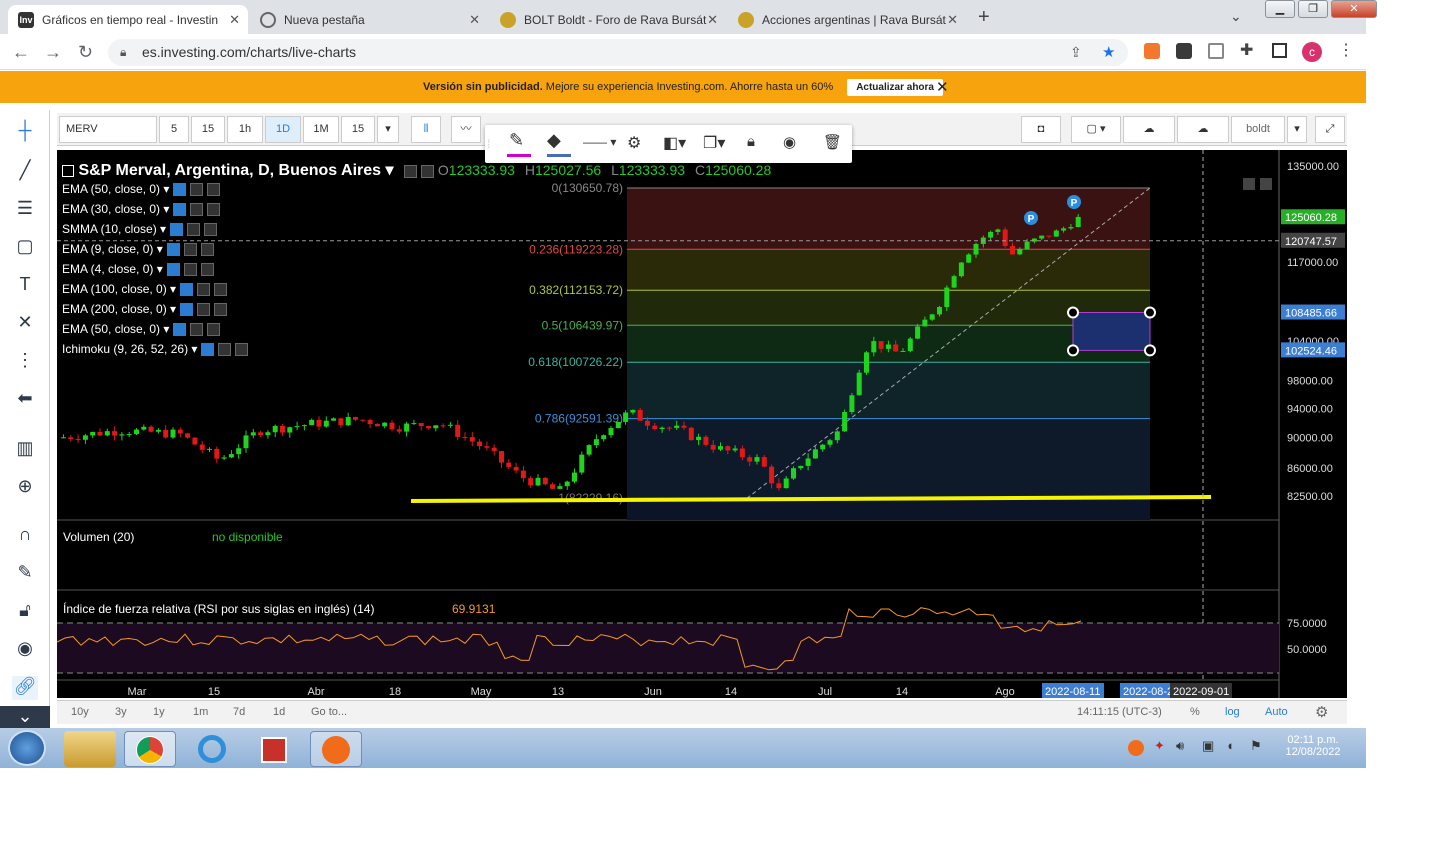  What do you see at coordinates (138, 269) in the screenshot?
I see `indicator-row: EMA (4, close, 0) ▾` at bounding box center [138, 269].